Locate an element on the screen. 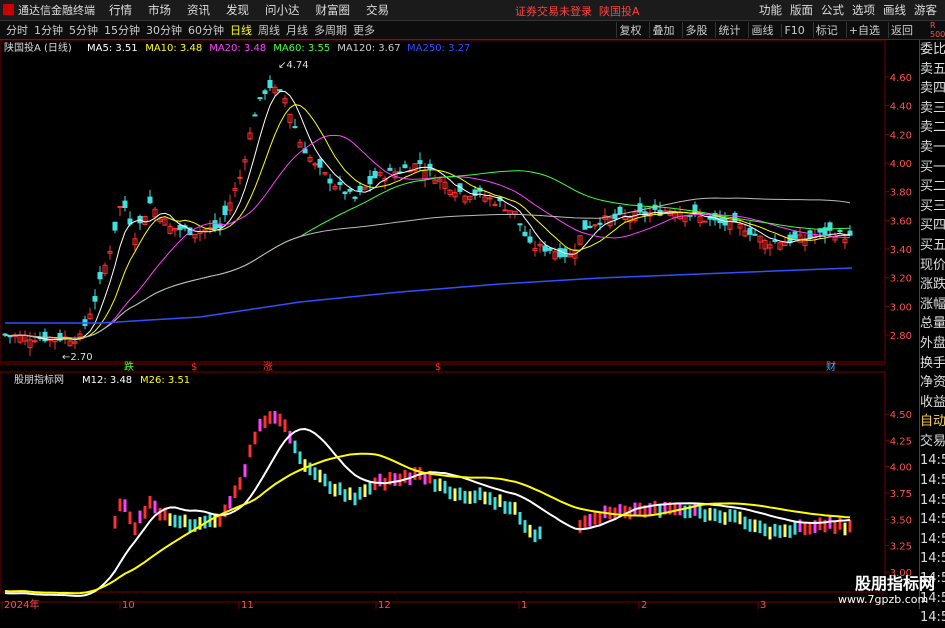 Image resolution: width=945 pixels, height=628 pixels. menu-item-2: 资讯 is located at coordinates (198, 10).